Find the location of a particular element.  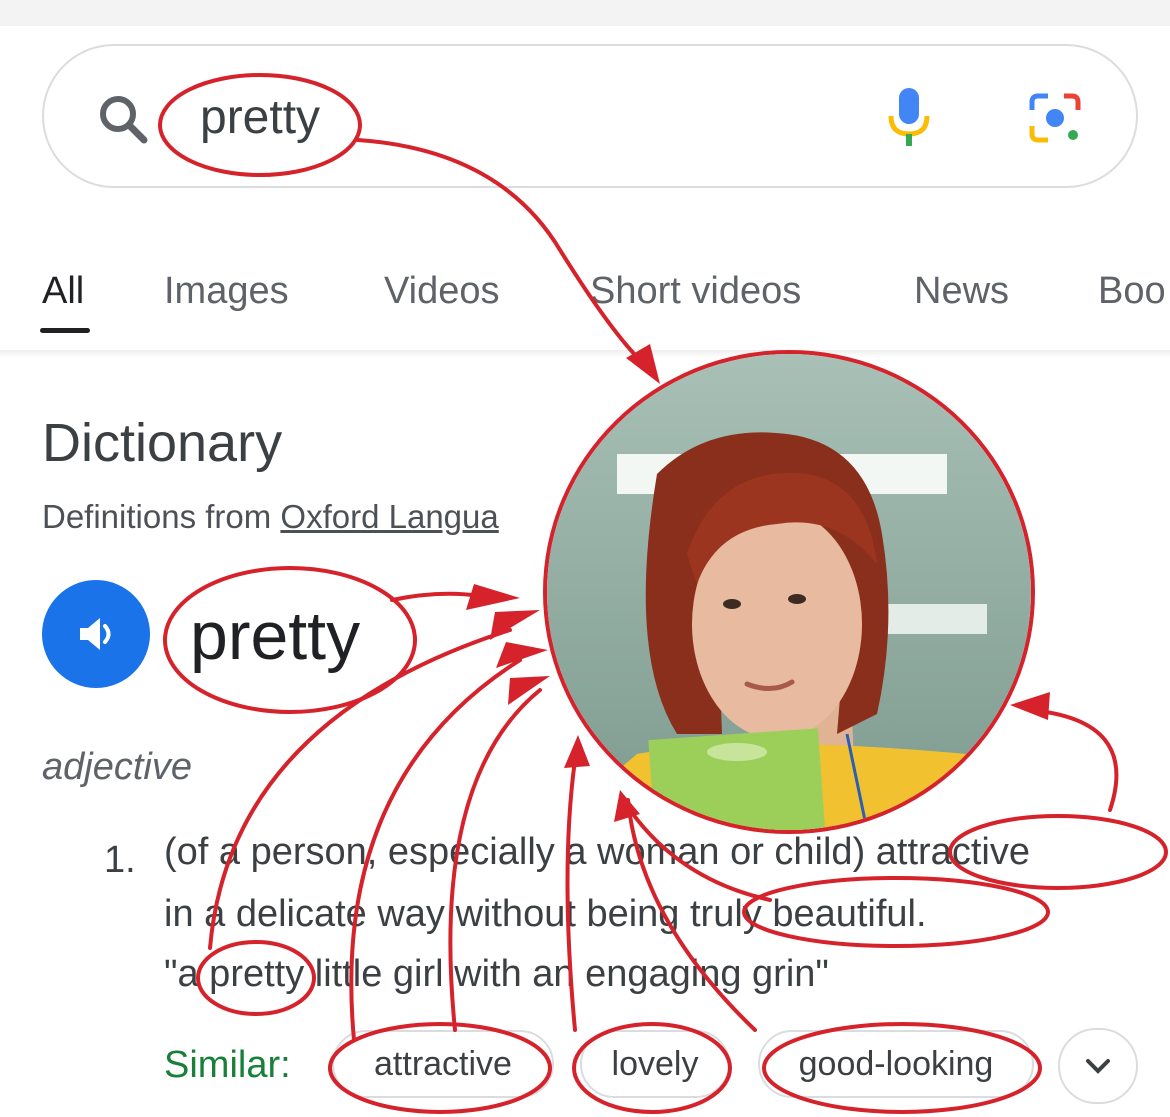

headword: pretty is located at coordinates (275, 636).